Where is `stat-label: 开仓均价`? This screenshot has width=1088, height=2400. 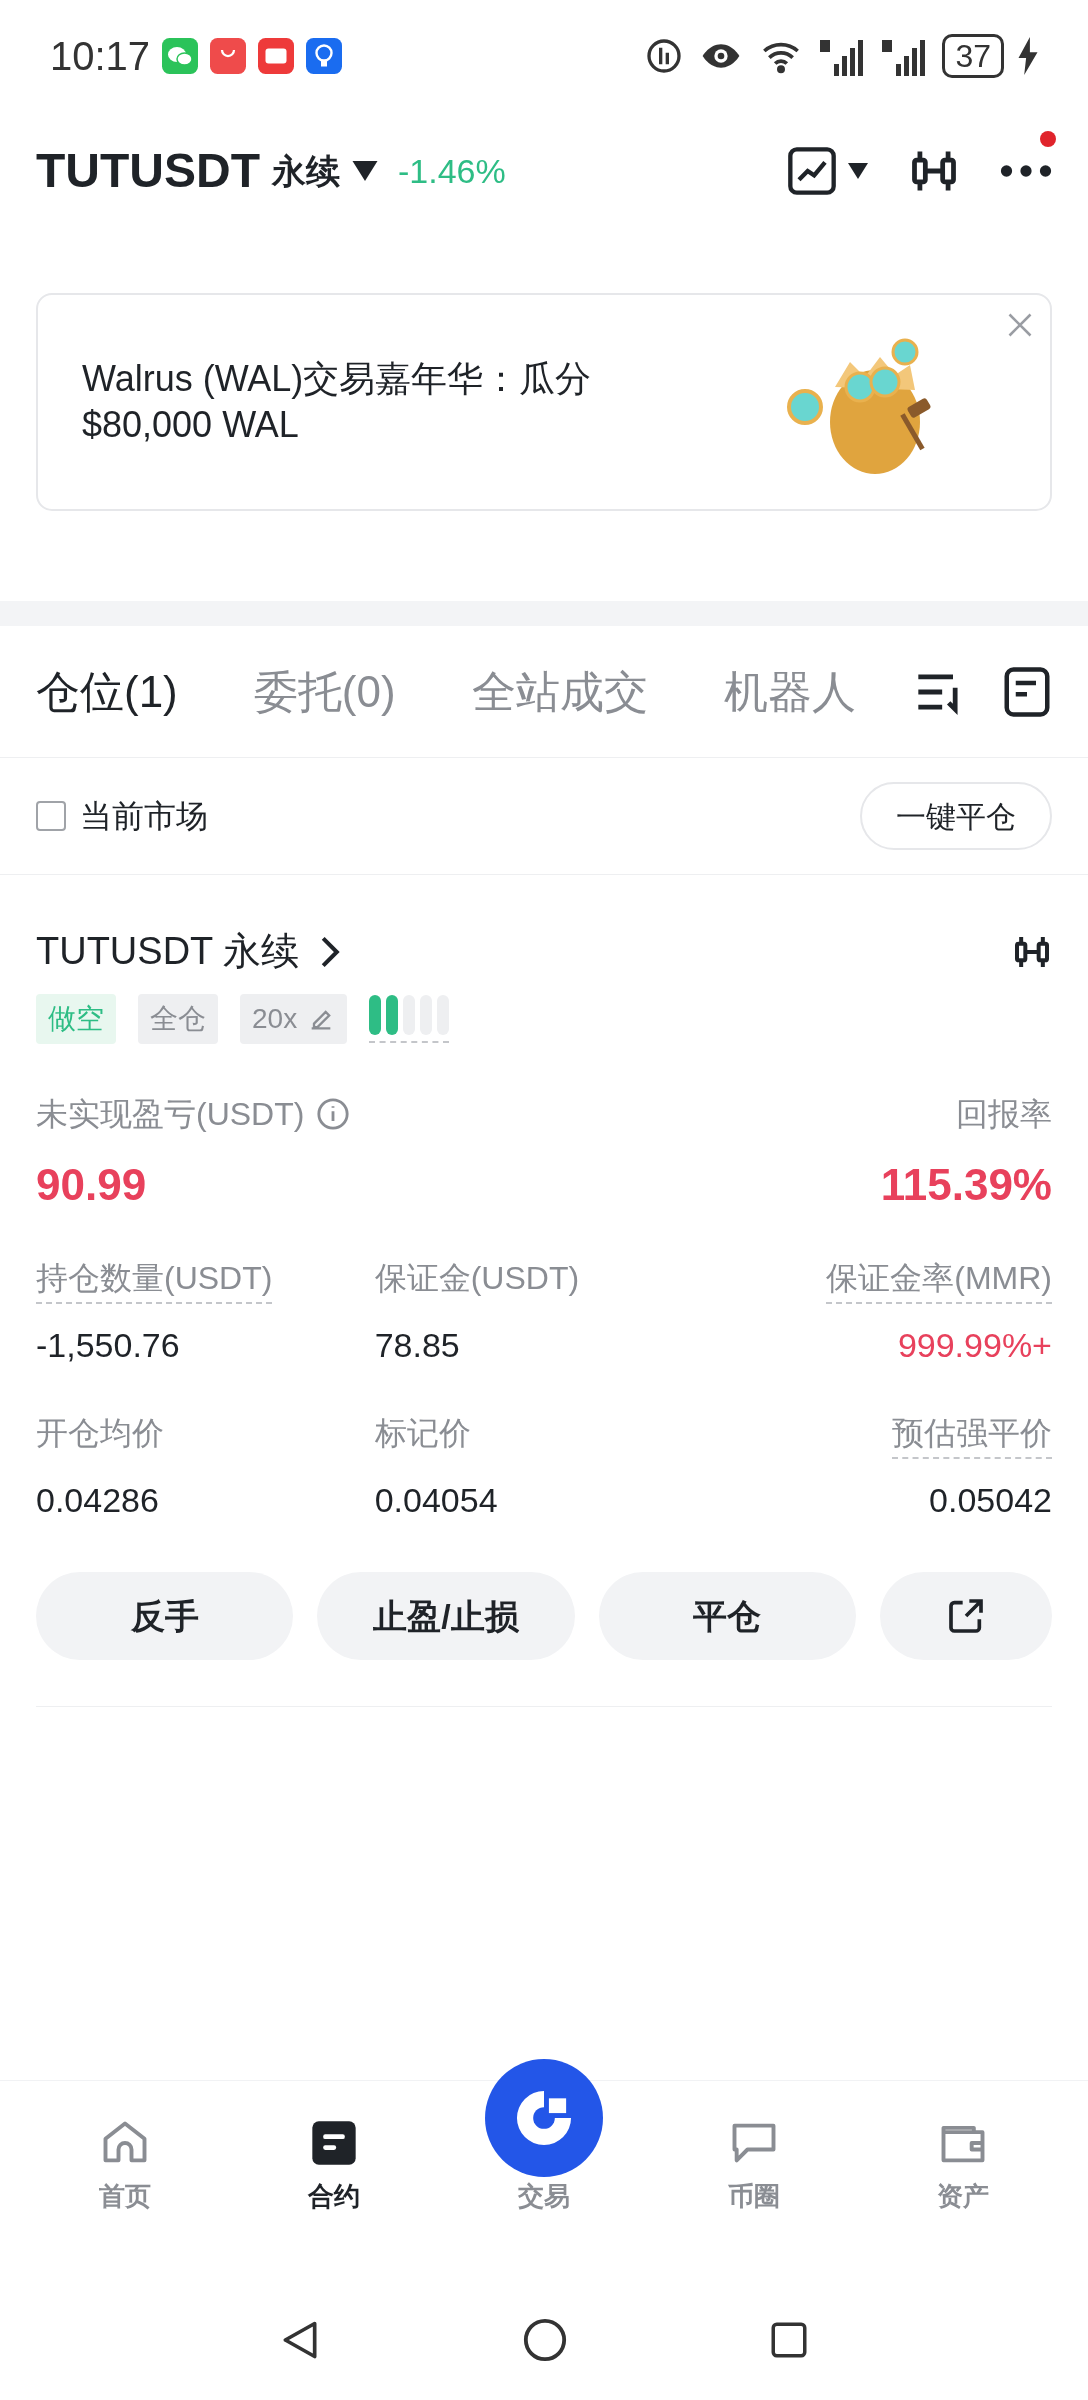
stat-label: 开仓均价 is located at coordinates (100, 1433).